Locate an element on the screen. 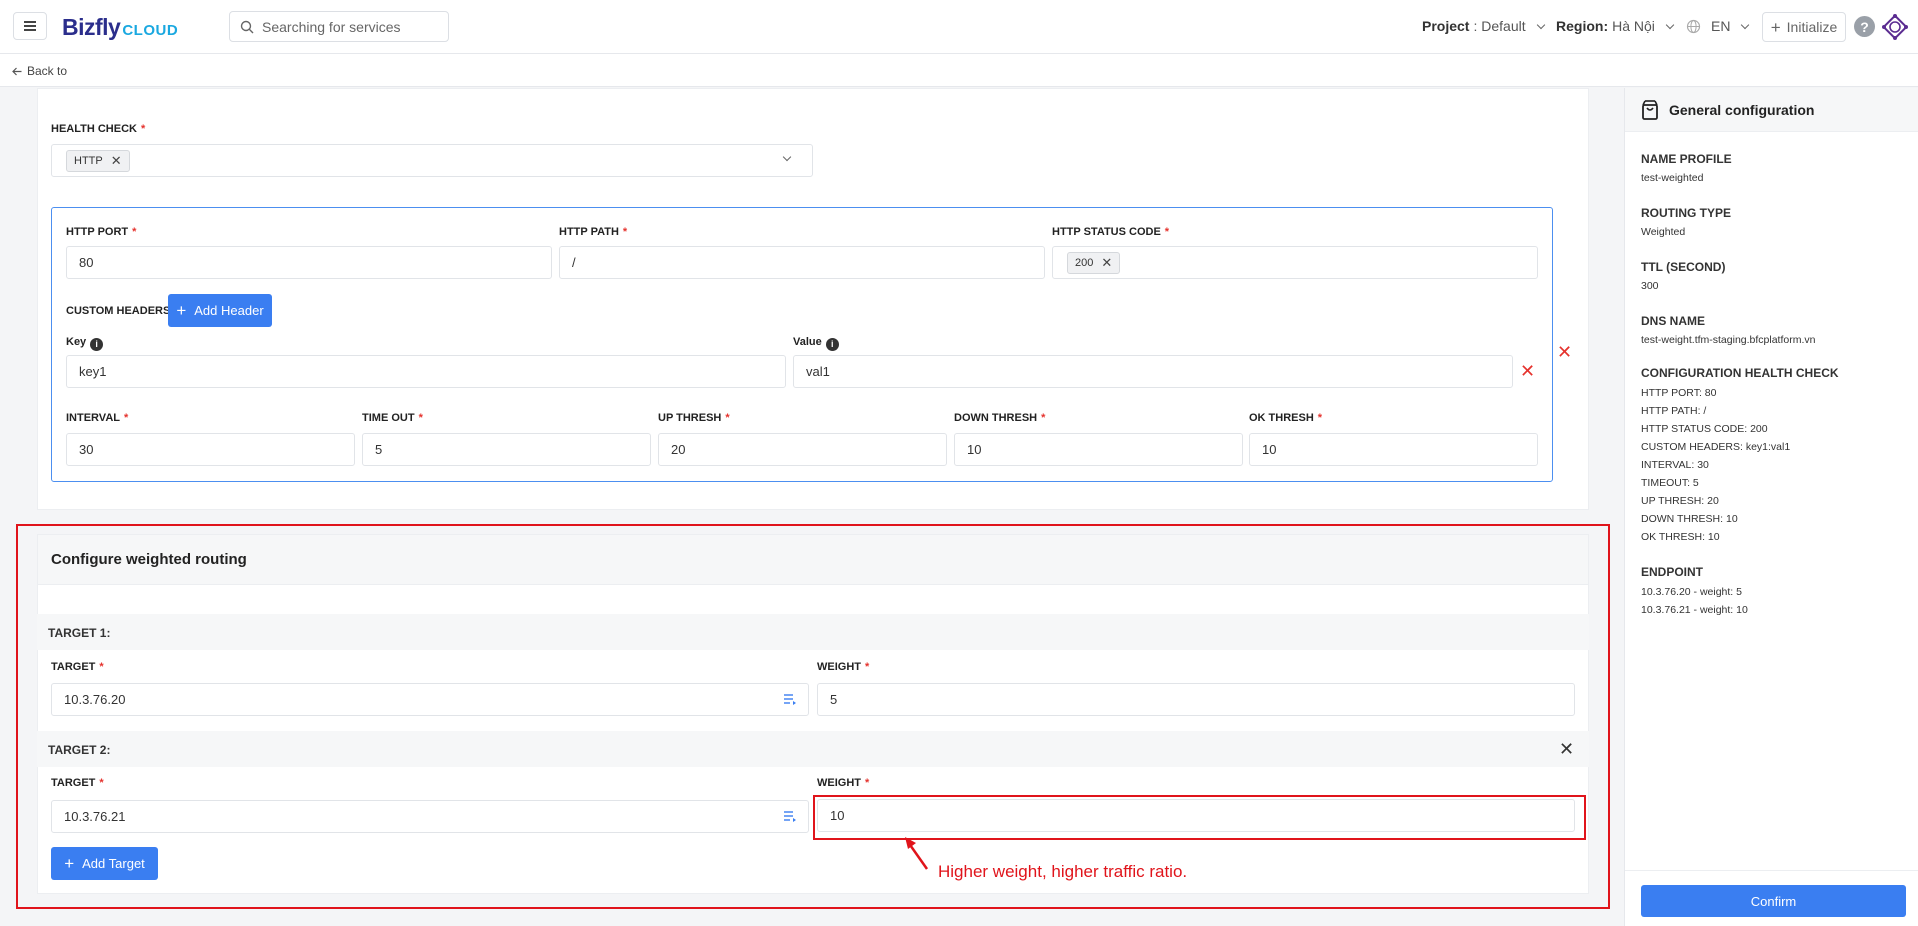 This screenshot has width=1918, height=926. add-header-button: + Add Header is located at coordinates (220, 310).